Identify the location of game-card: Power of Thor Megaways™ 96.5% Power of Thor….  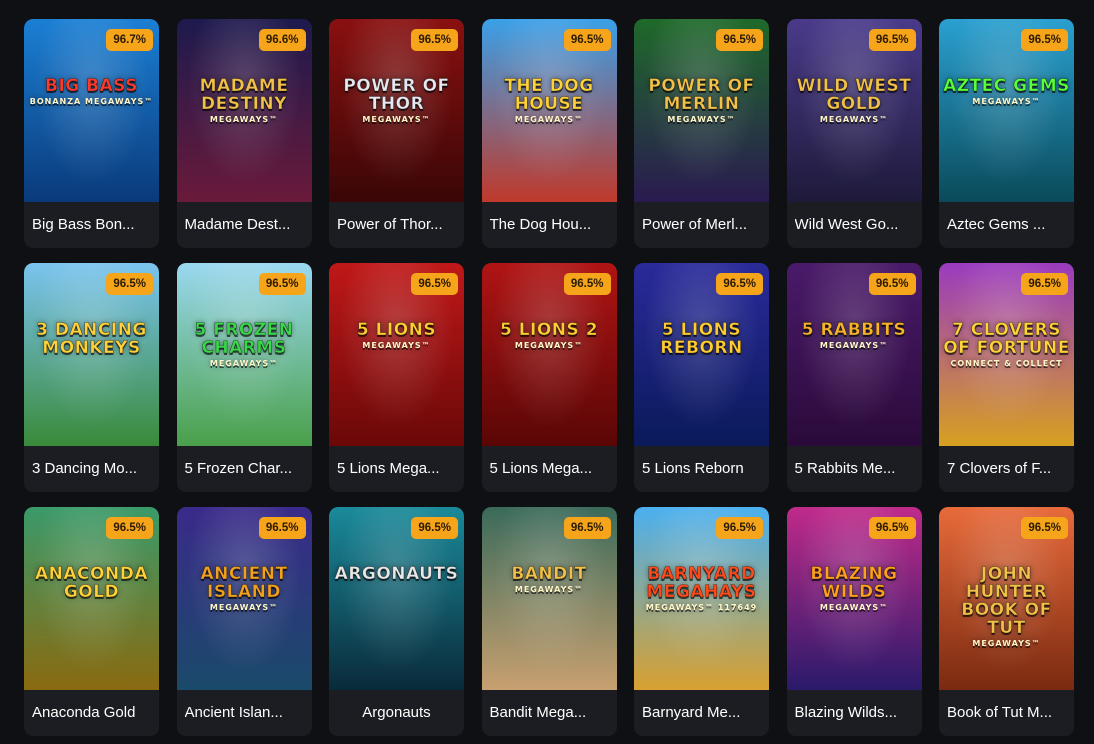
(396, 133).